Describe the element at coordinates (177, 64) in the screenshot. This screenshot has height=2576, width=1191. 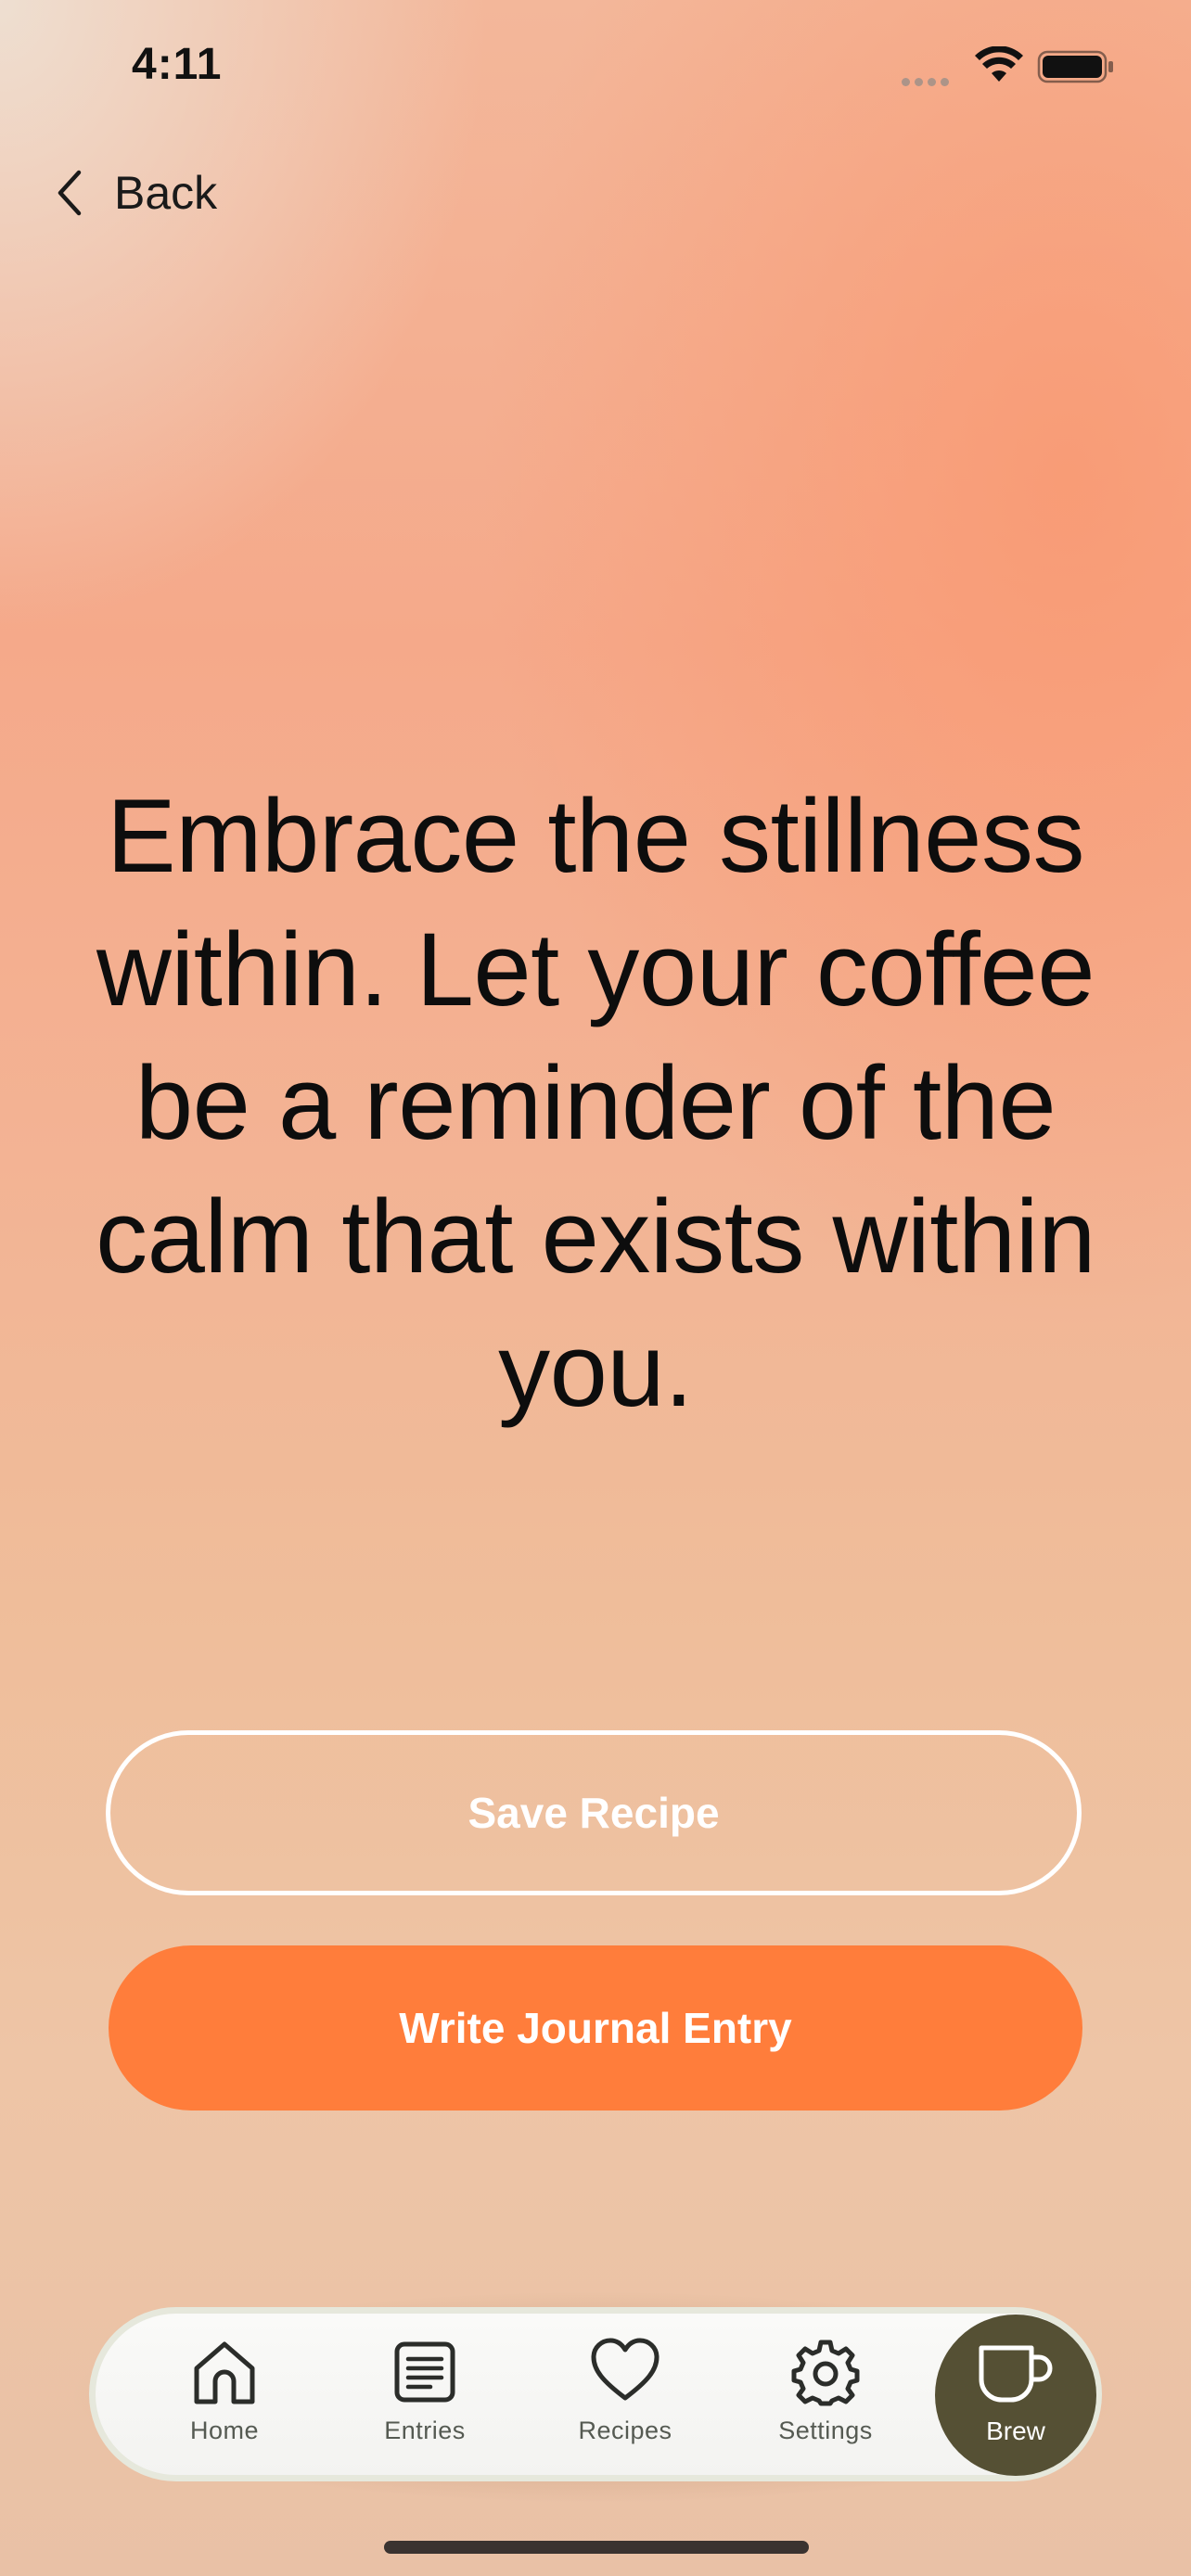
I see `status-time: 4:11` at that location.